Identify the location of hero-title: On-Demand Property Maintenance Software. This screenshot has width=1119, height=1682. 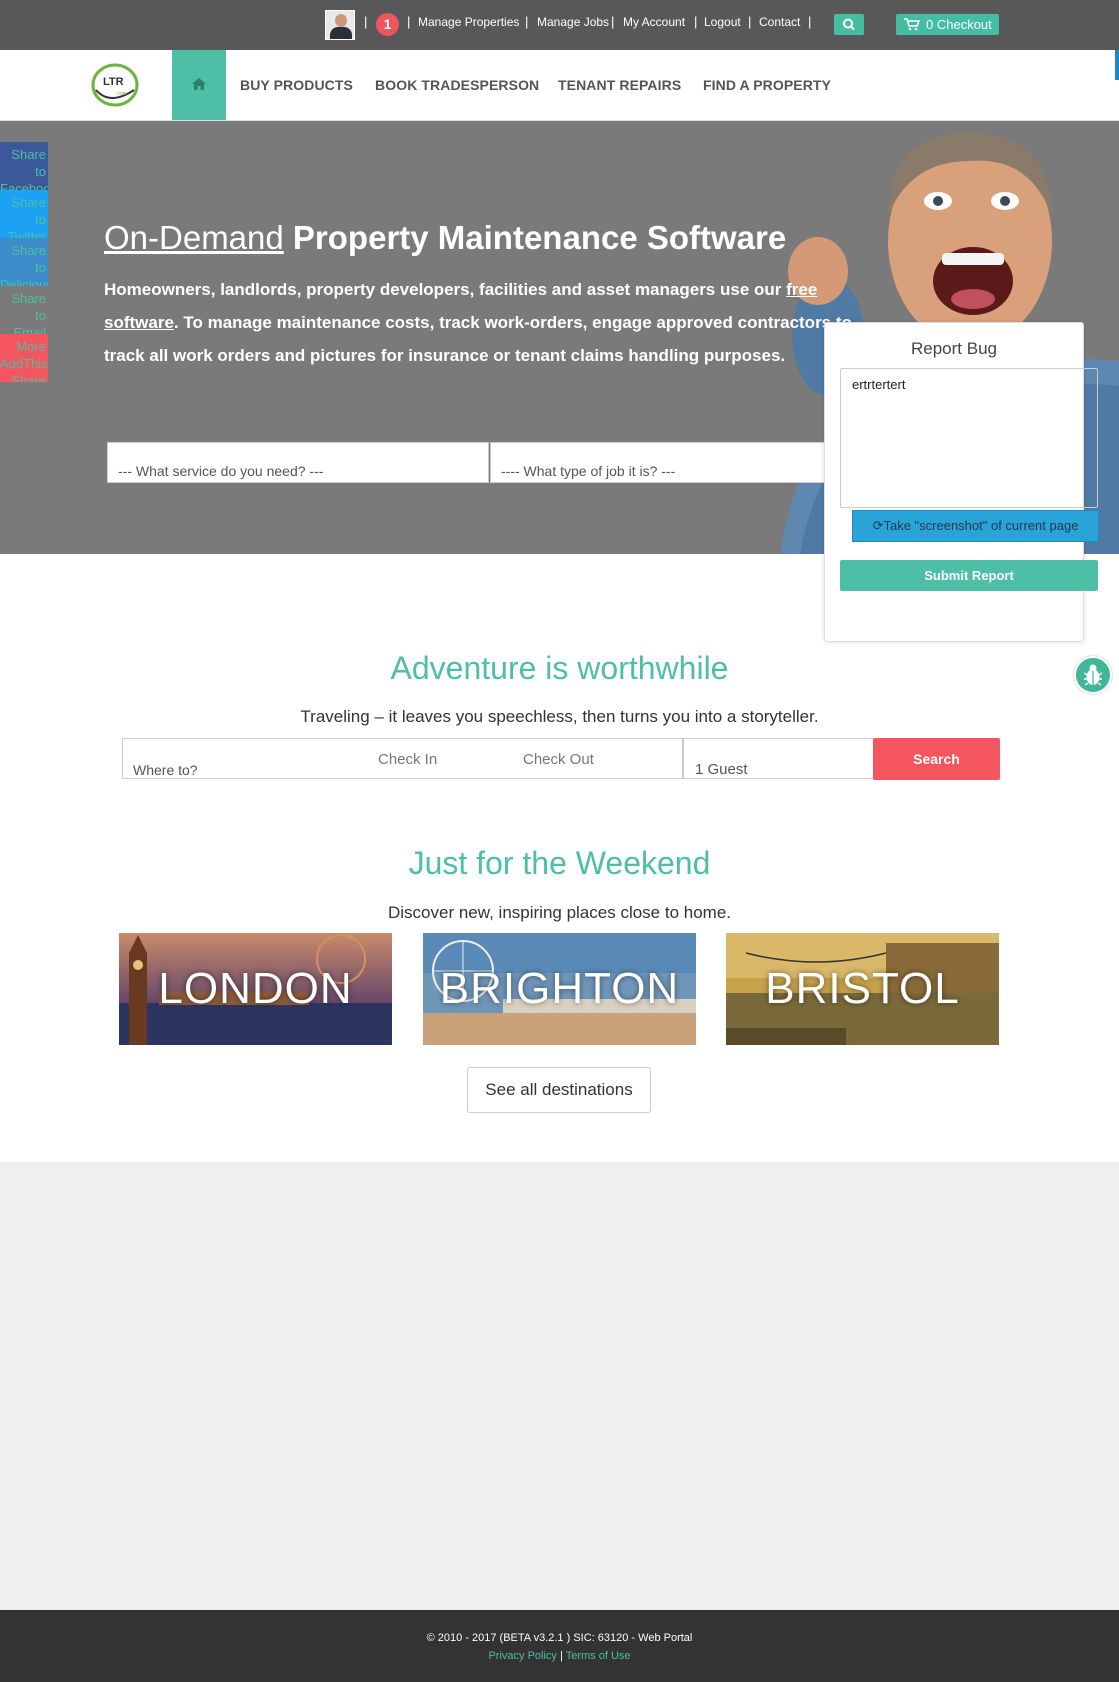
(445, 238).